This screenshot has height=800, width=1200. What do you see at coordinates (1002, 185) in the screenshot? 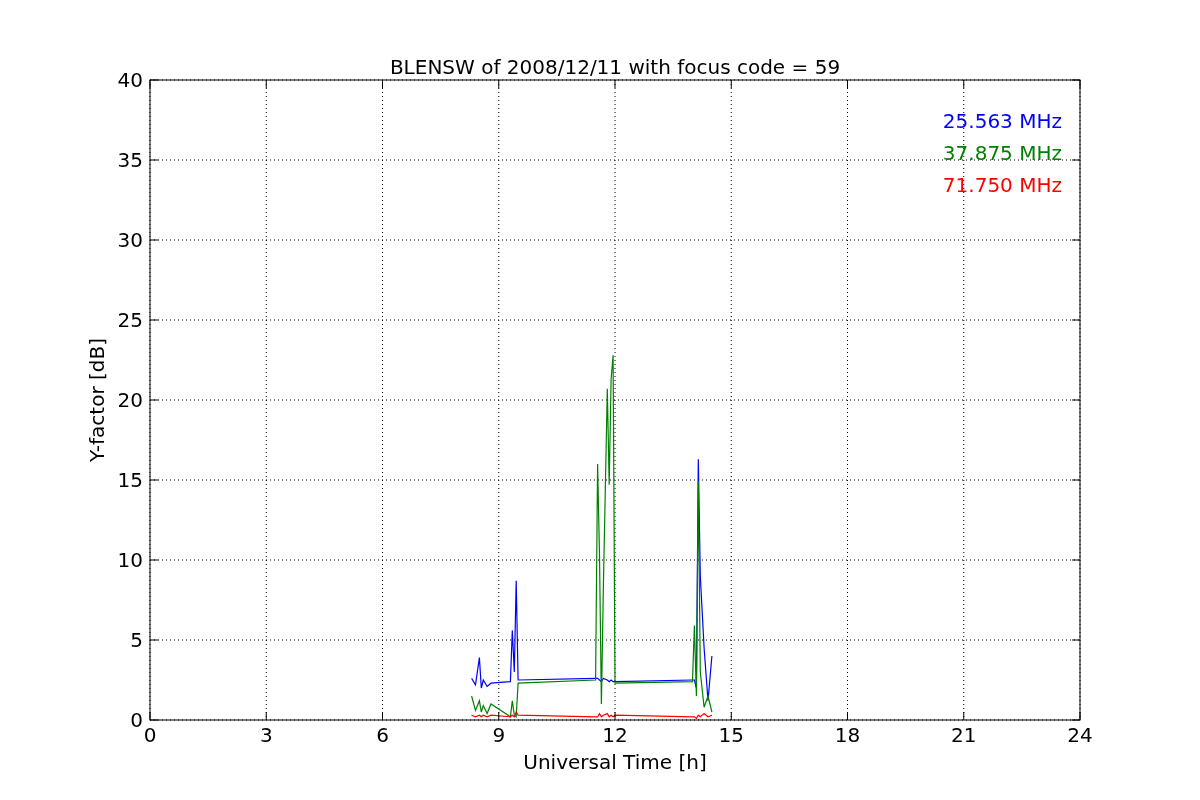
I see `legend-label: 71.750 MHz` at bounding box center [1002, 185].